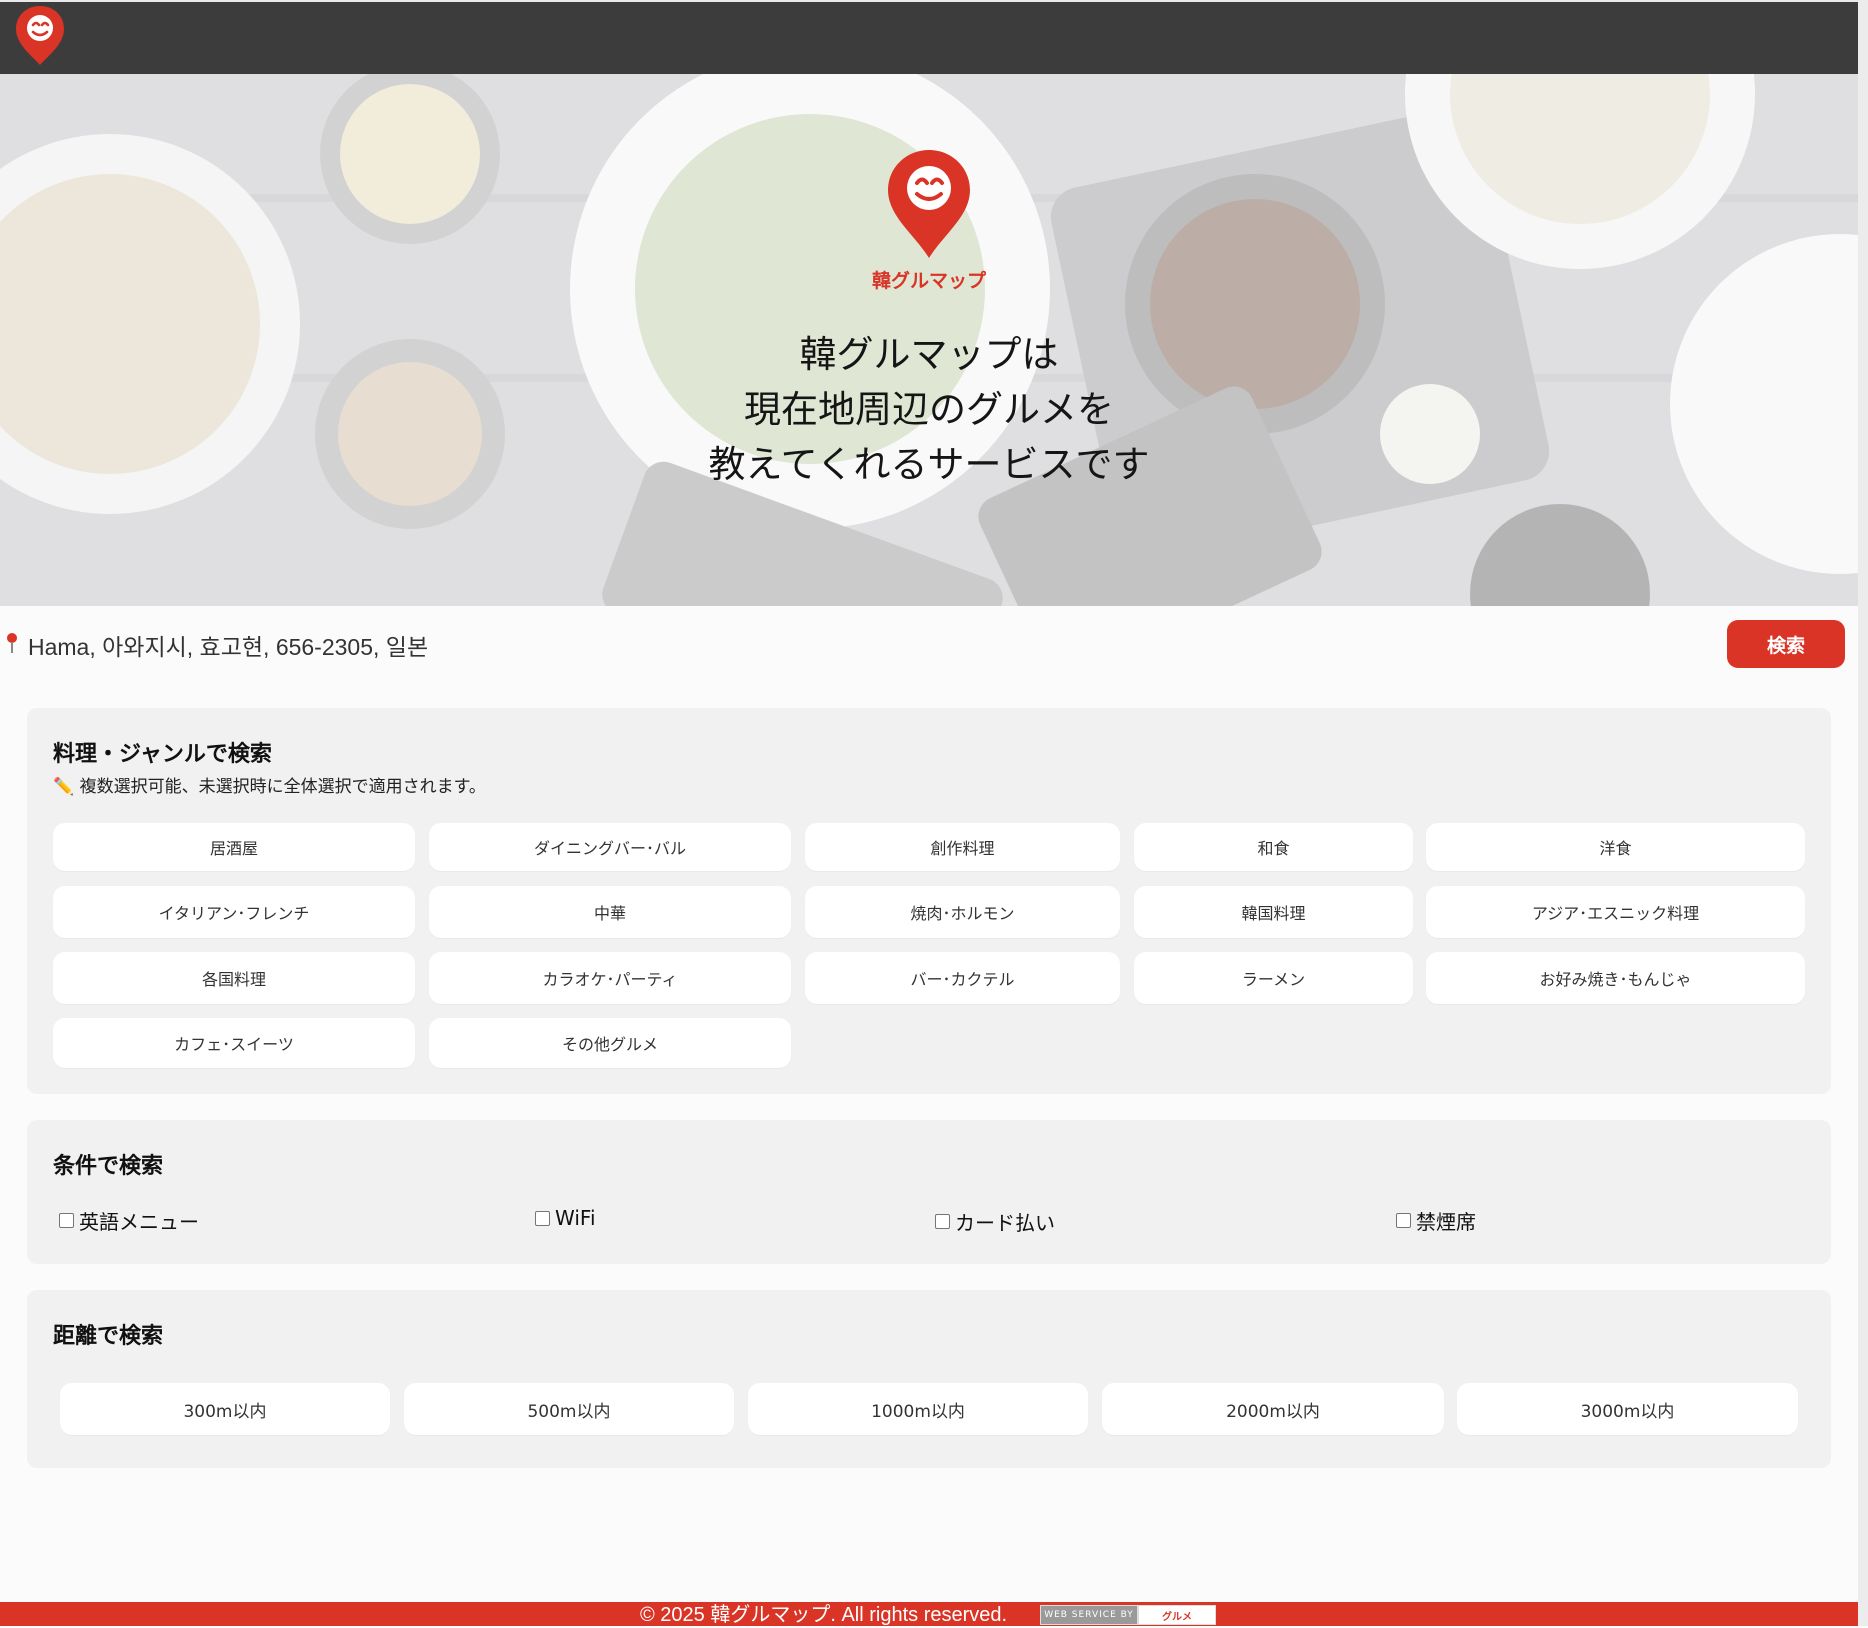  I want to click on genre-chip: イタリアン･フレンチ, so click(234, 912).